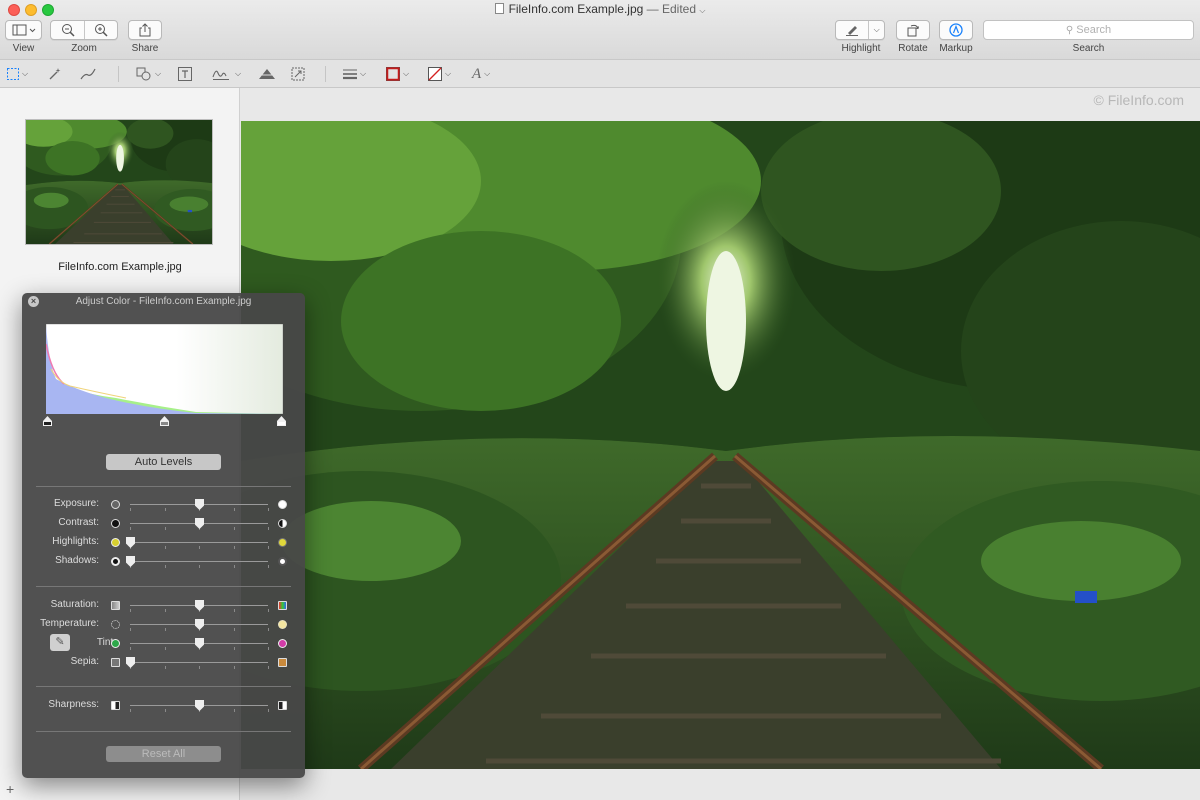  What do you see at coordinates (118, 74) in the screenshot?
I see `toolbar-divider` at bounding box center [118, 74].